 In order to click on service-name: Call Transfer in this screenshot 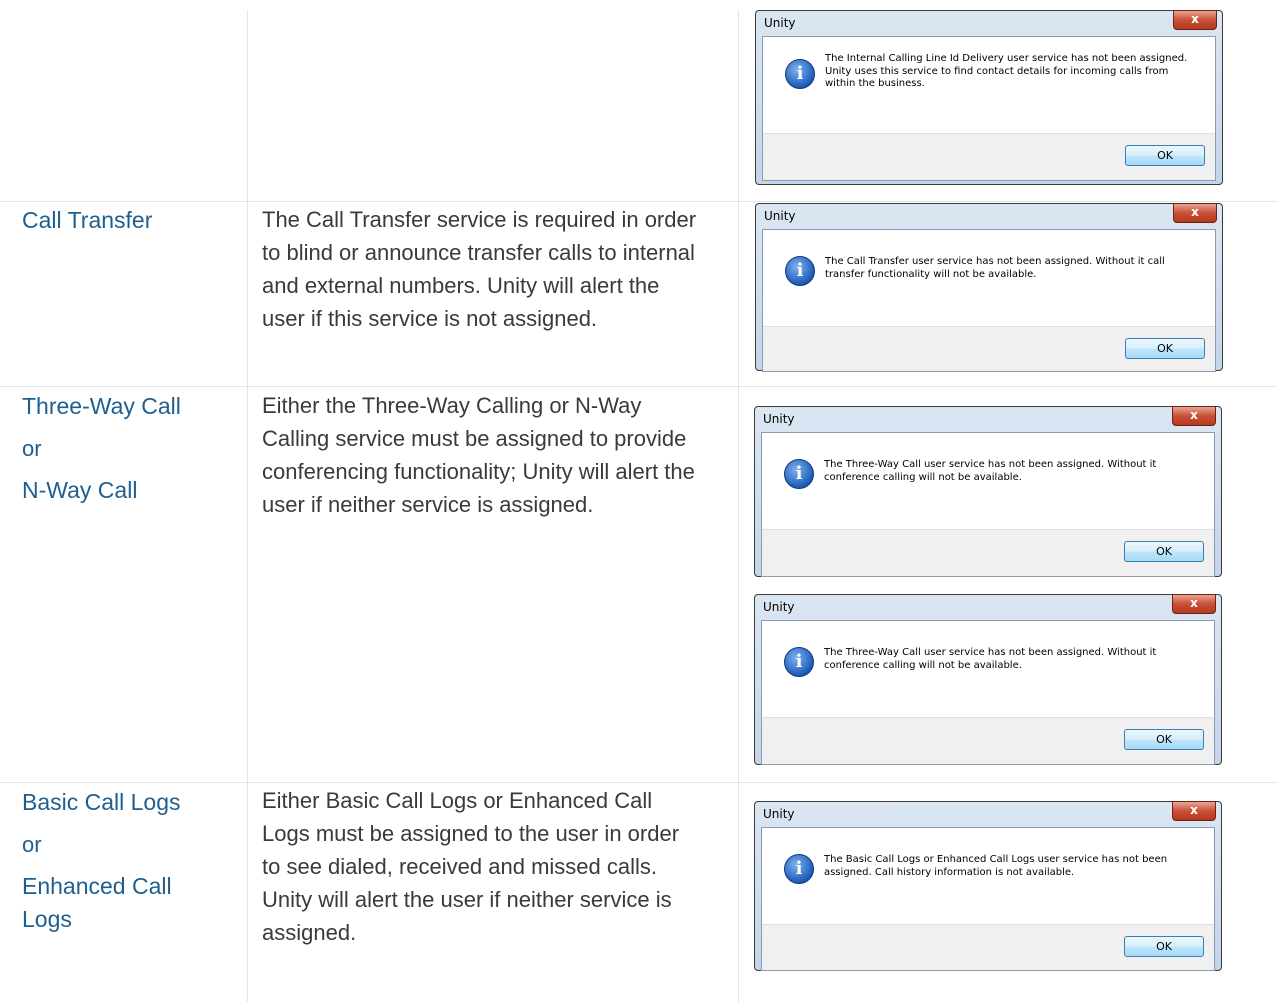, I will do `click(129, 220)`.